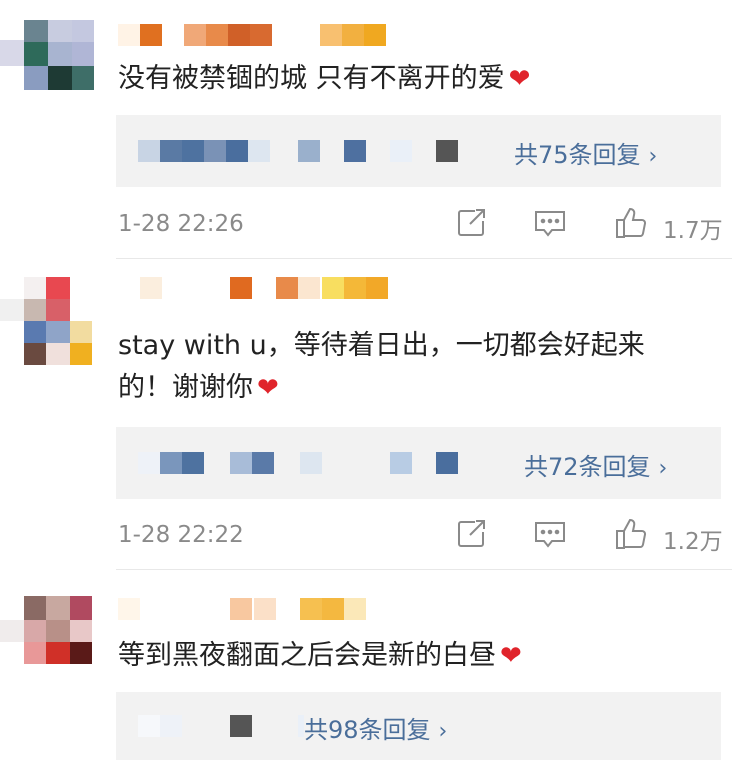  What do you see at coordinates (693, 542) in the screenshot?
I see `like-count: 1.2万` at bounding box center [693, 542].